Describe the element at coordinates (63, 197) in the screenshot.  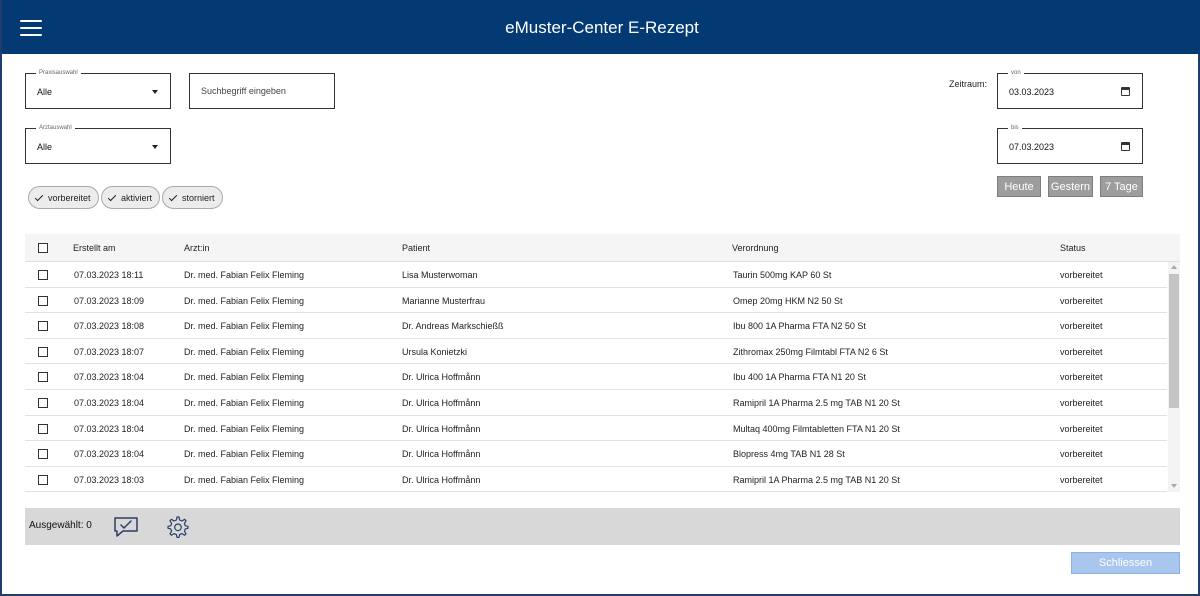
I see `chip-vorbereitet: vorbereitet` at that location.